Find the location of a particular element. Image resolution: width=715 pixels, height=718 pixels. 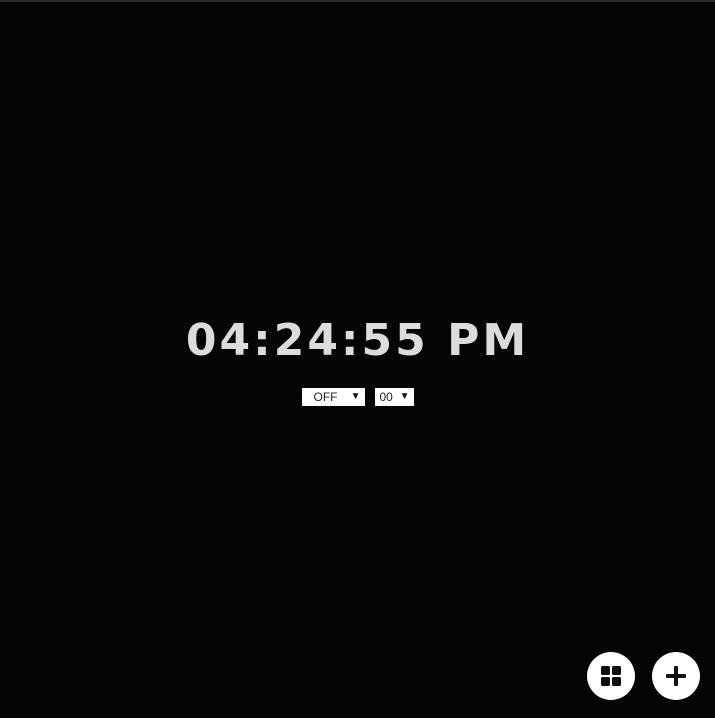

alarm-controls: OFF ▼ 00 ▼ is located at coordinates (357, 397).